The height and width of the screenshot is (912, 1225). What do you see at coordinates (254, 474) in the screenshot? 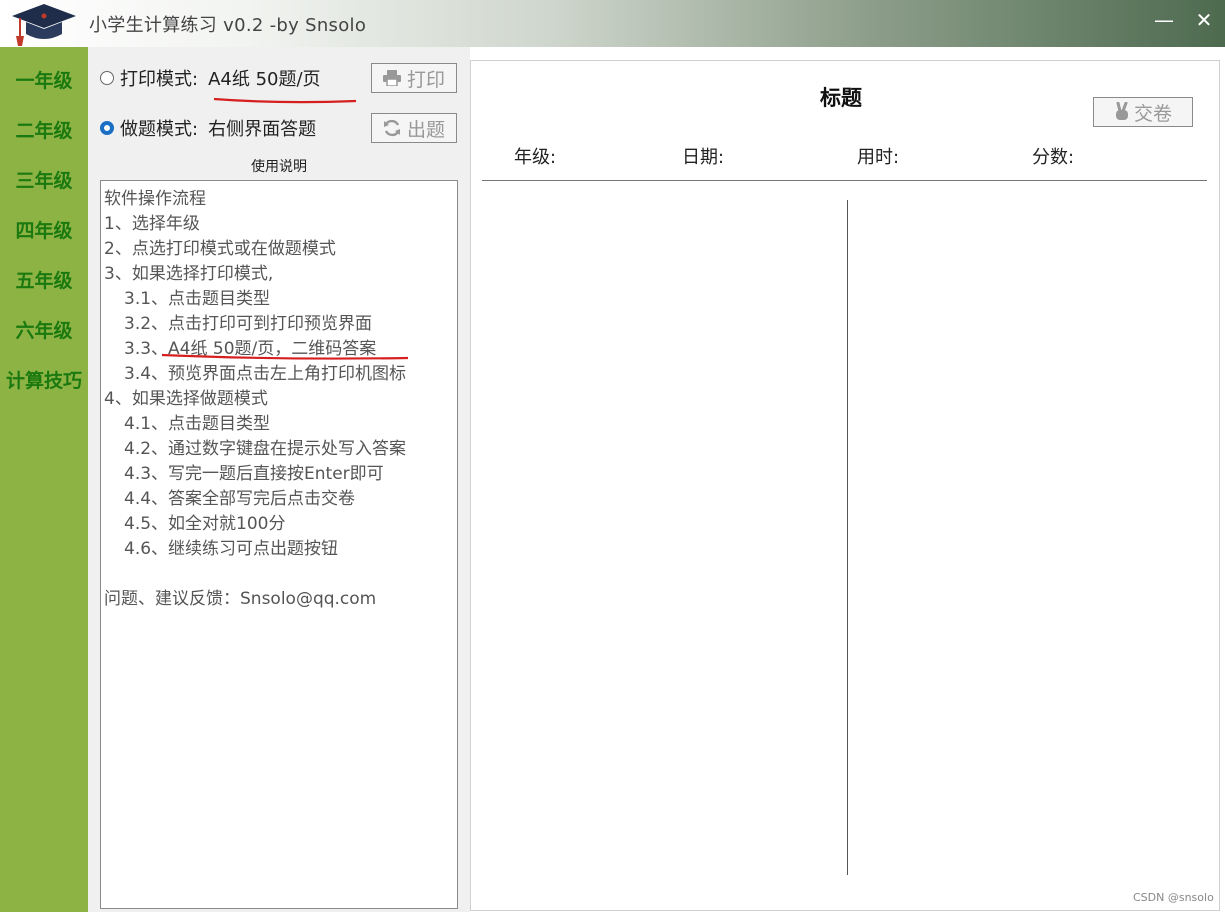
I see `help-line: 4.3、写完一题后直接按Enter即可` at bounding box center [254, 474].